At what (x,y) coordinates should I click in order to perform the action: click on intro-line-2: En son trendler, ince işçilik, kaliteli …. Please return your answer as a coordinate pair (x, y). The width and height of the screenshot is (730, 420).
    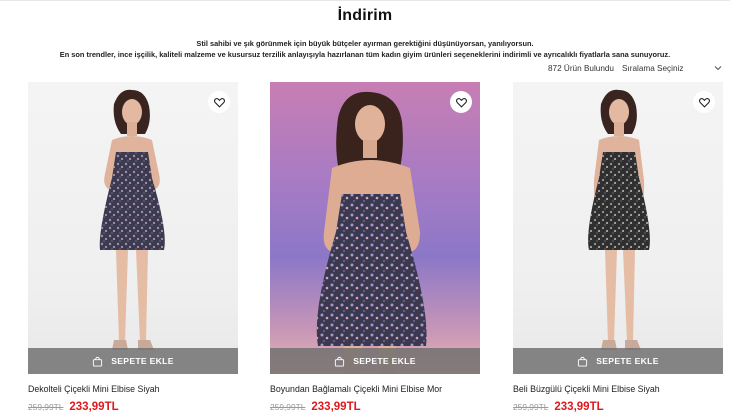
    Looking at the image, I should click on (365, 54).